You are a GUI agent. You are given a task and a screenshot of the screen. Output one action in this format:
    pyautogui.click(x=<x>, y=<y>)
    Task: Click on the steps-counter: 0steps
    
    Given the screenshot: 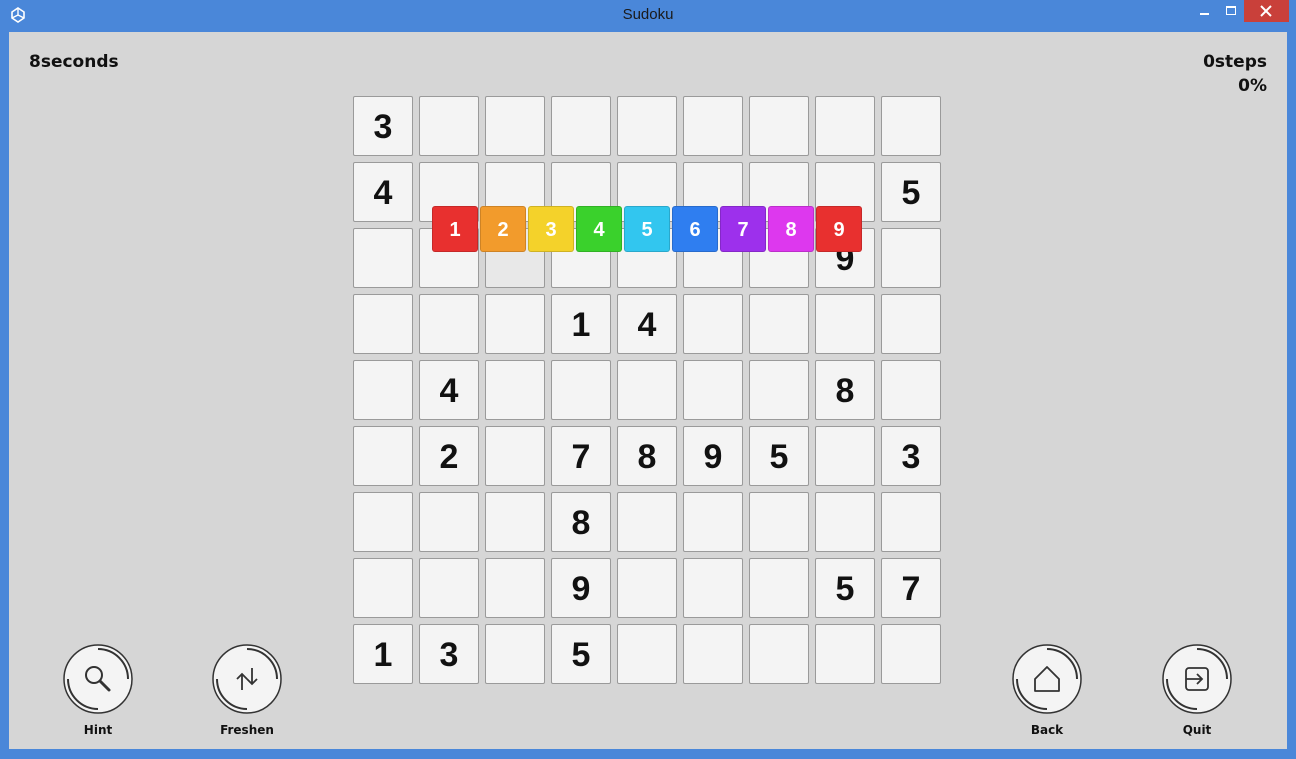 What is the action you would take?
    pyautogui.click(x=1235, y=62)
    